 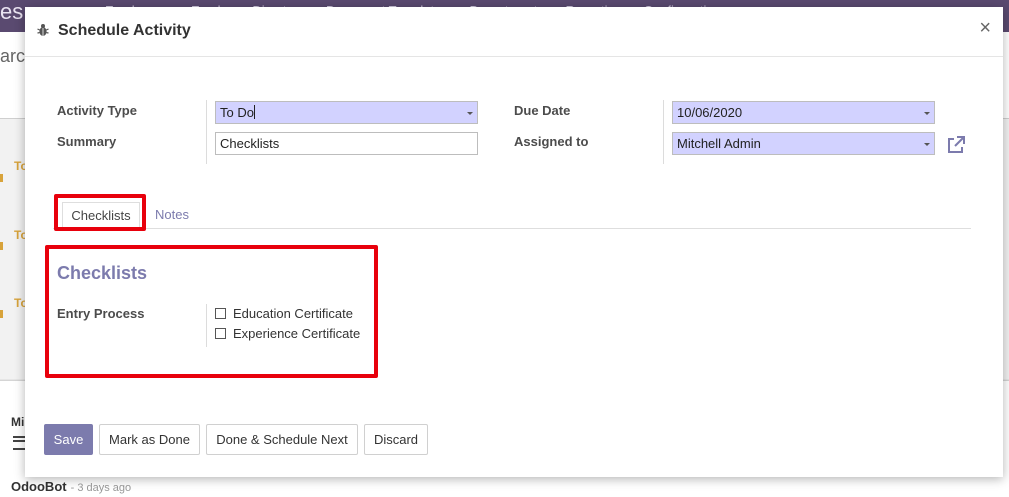 I want to click on tabs-divider, so click(x=512, y=228).